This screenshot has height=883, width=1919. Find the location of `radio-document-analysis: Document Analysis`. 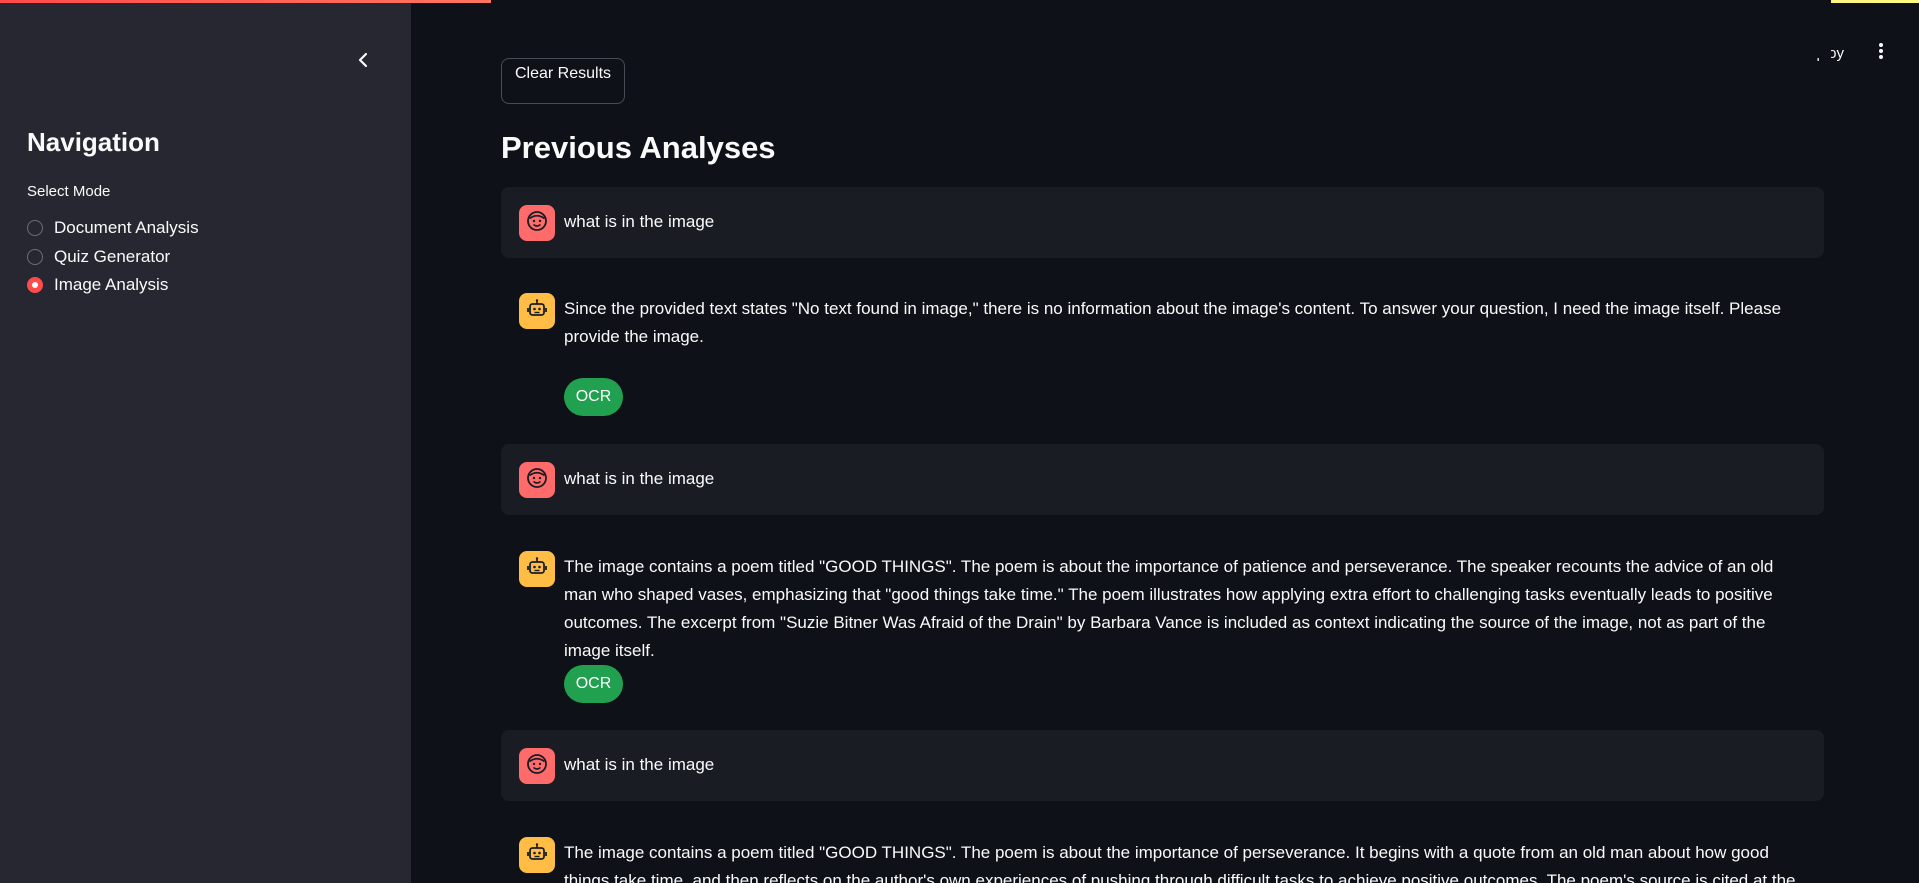

radio-document-analysis: Document Analysis is located at coordinates (113, 228).